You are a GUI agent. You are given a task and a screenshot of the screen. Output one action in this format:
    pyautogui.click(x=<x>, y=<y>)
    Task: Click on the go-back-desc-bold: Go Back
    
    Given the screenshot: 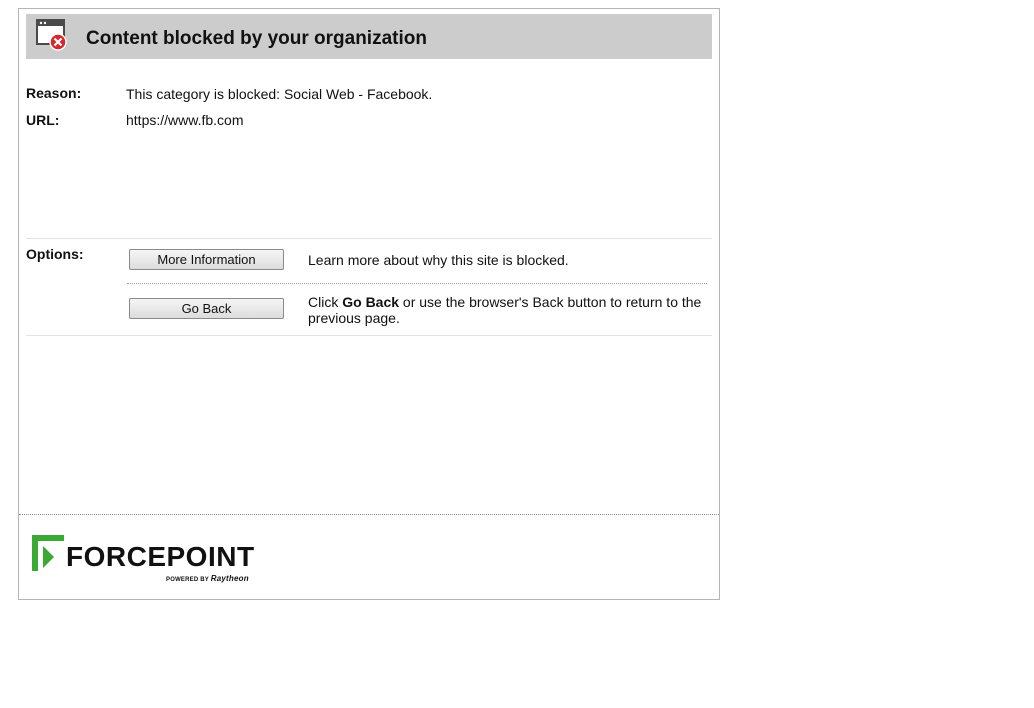 What is the action you would take?
    pyautogui.click(x=371, y=302)
    